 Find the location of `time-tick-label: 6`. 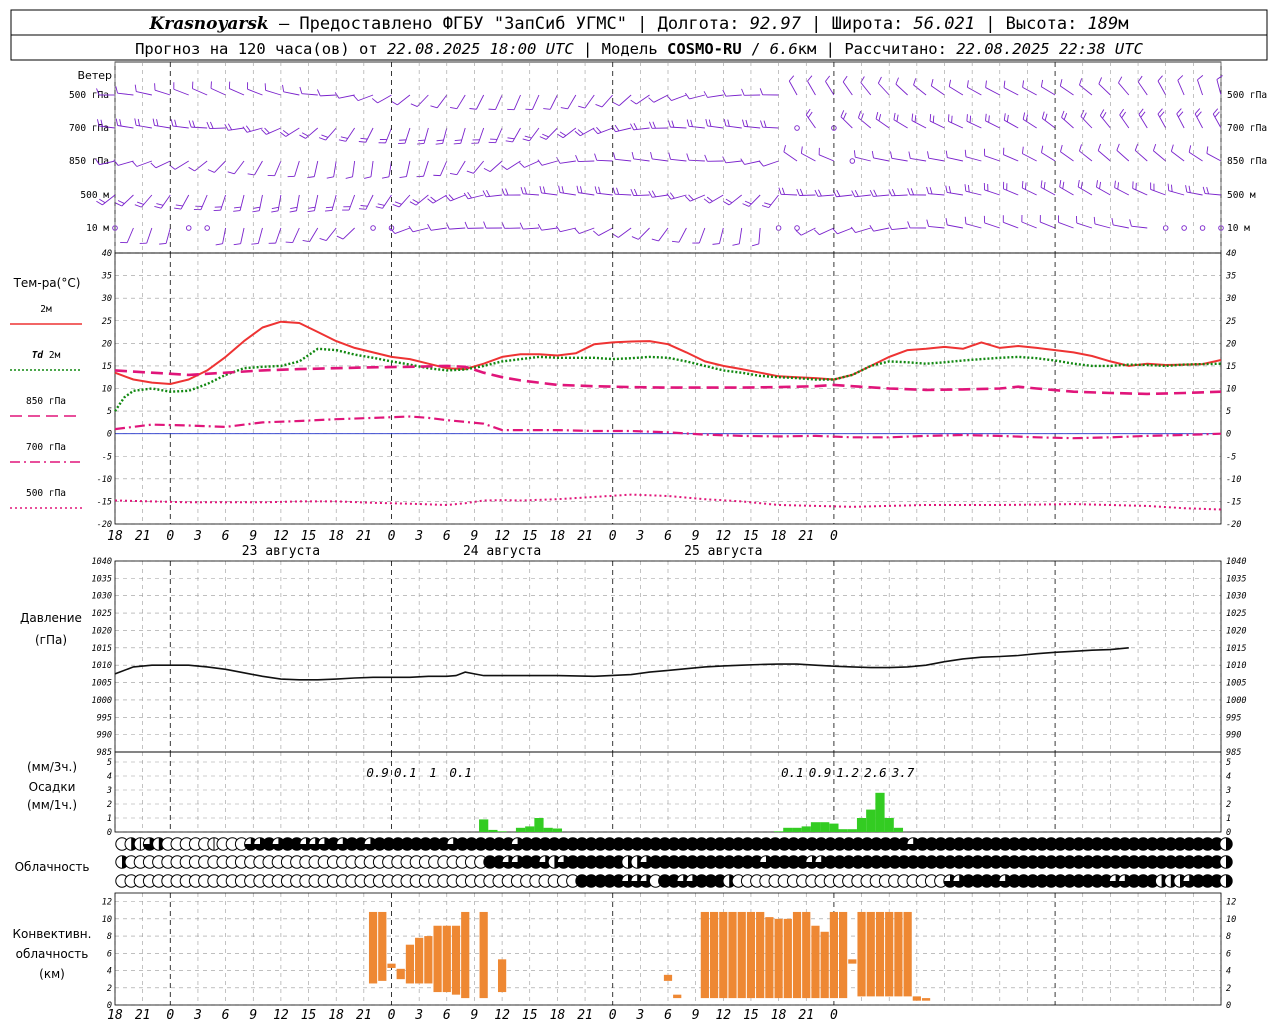

time-tick-label: 6 is located at coordinates (668, 1015).